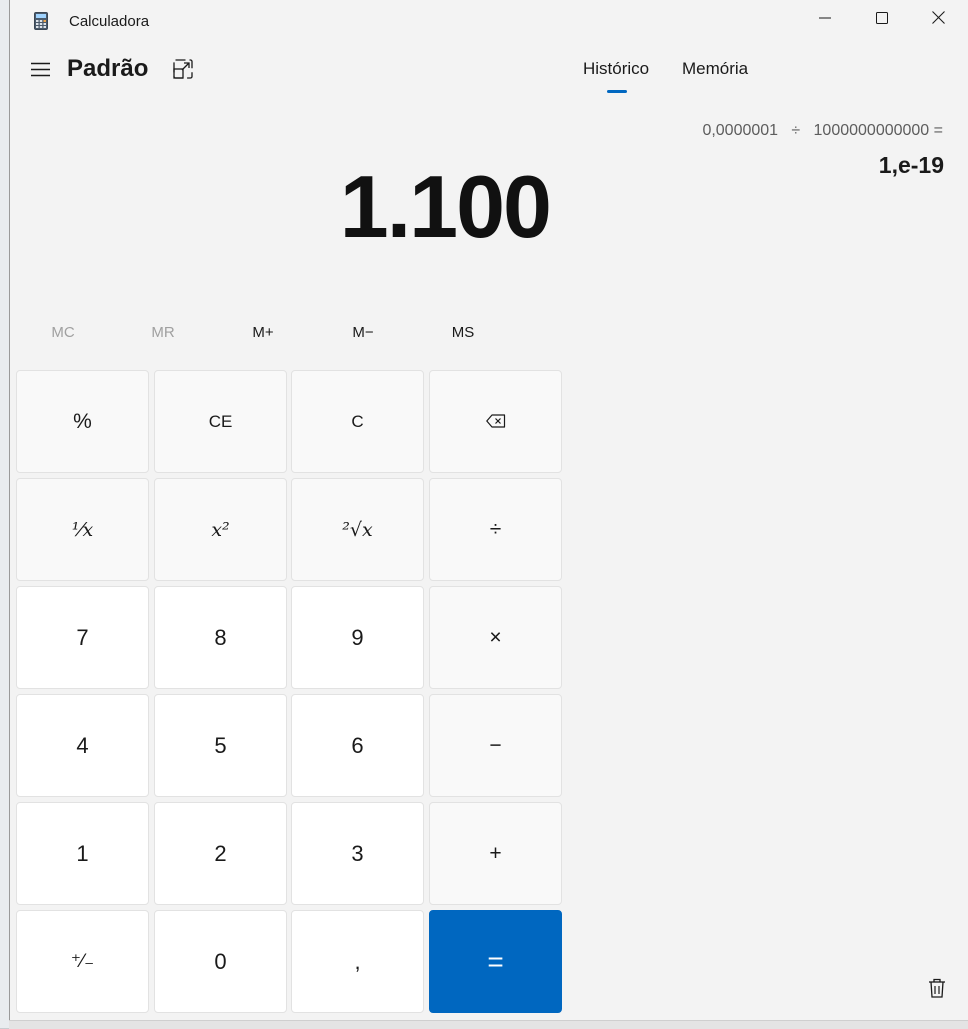 This screenshot has width=968, height=1029. I want to click on clear-entry-button: CE, so click(220, 421).